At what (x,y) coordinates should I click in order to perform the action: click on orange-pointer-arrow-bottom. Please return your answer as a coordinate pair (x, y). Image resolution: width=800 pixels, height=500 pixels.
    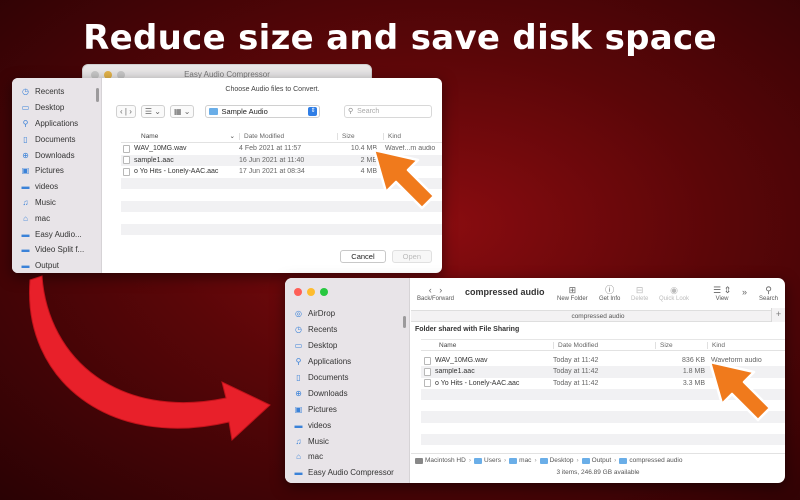
    Looking at the image, I should click on (740, 391).